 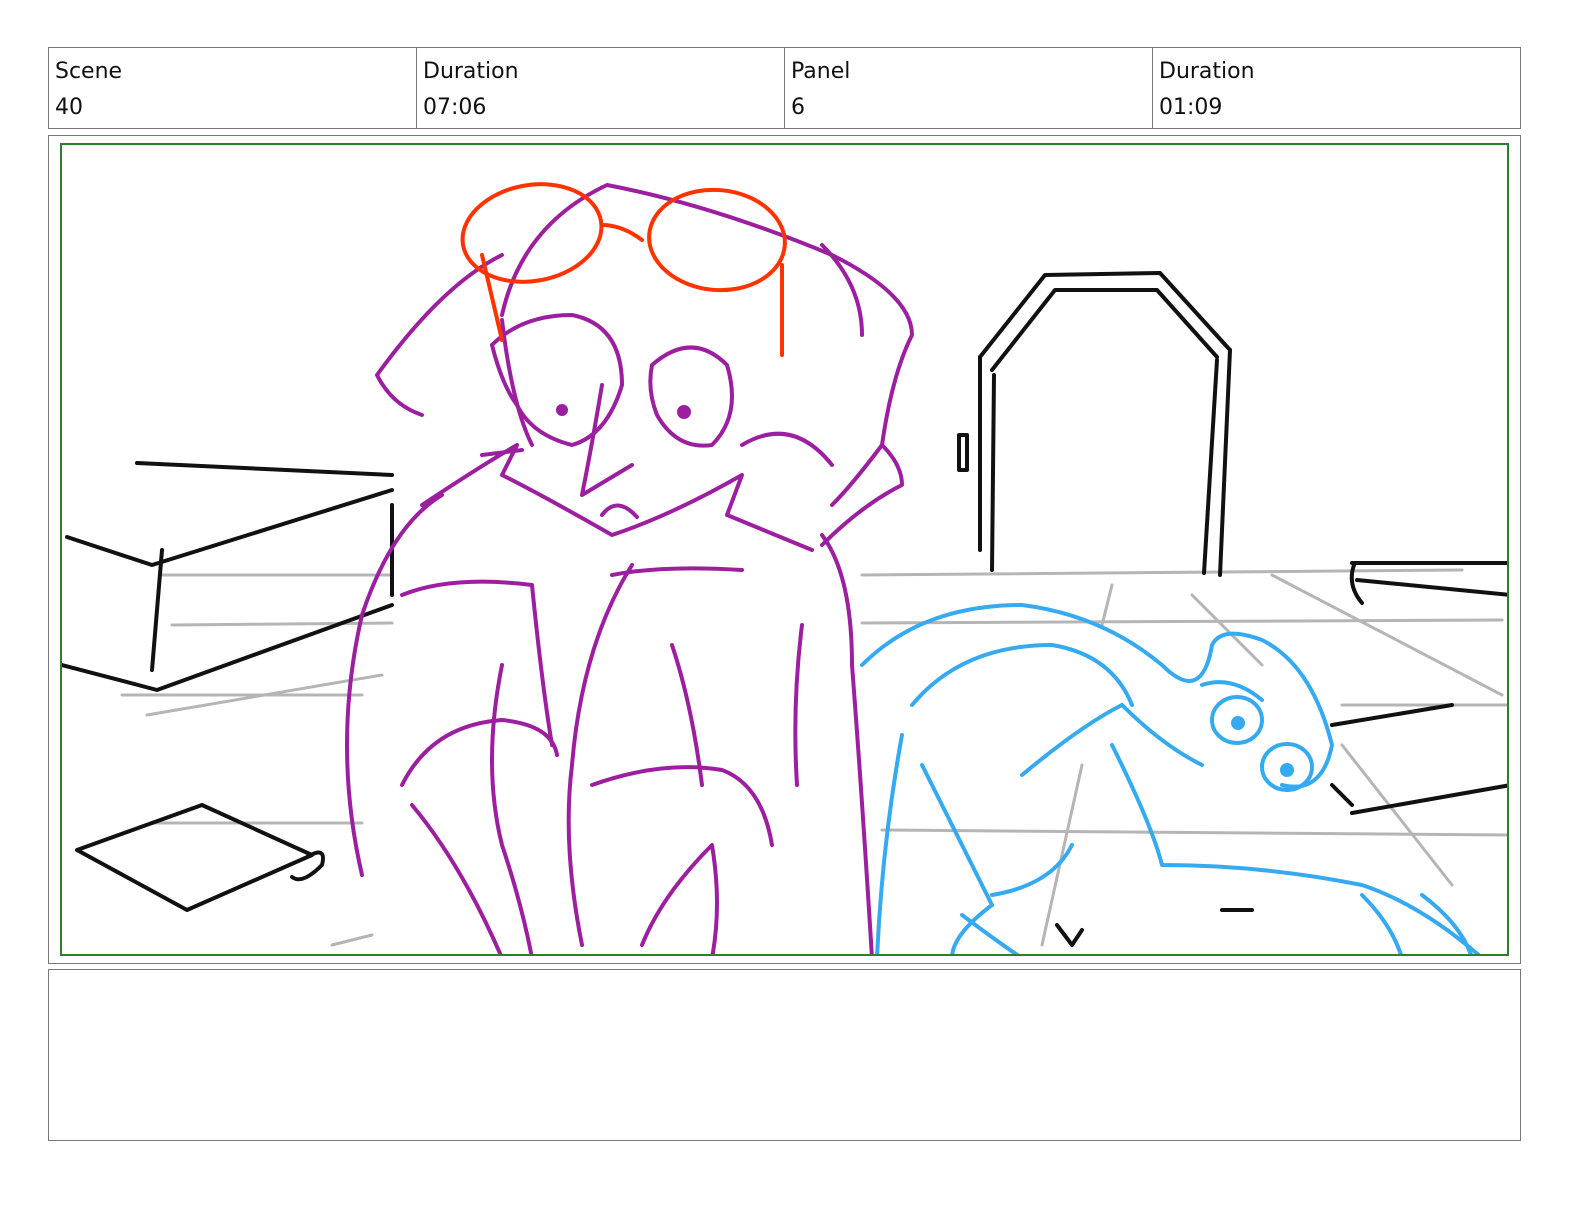 What do you see at coordinates (471, 71) in the screenshot?
I see `scene-duration-label: Duration` at bounding box center [471, 71].